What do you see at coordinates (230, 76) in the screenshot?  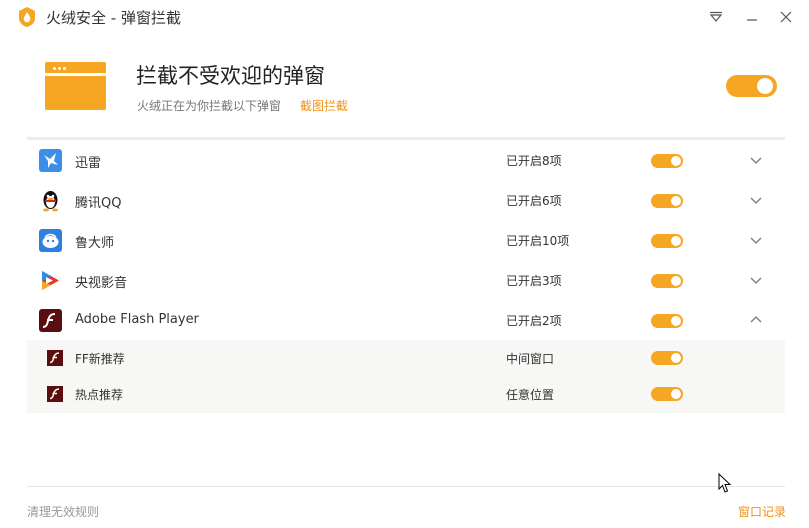 I see `page-title: 拦截不受欢迎的弹窗` at bounding box center [230, 76].